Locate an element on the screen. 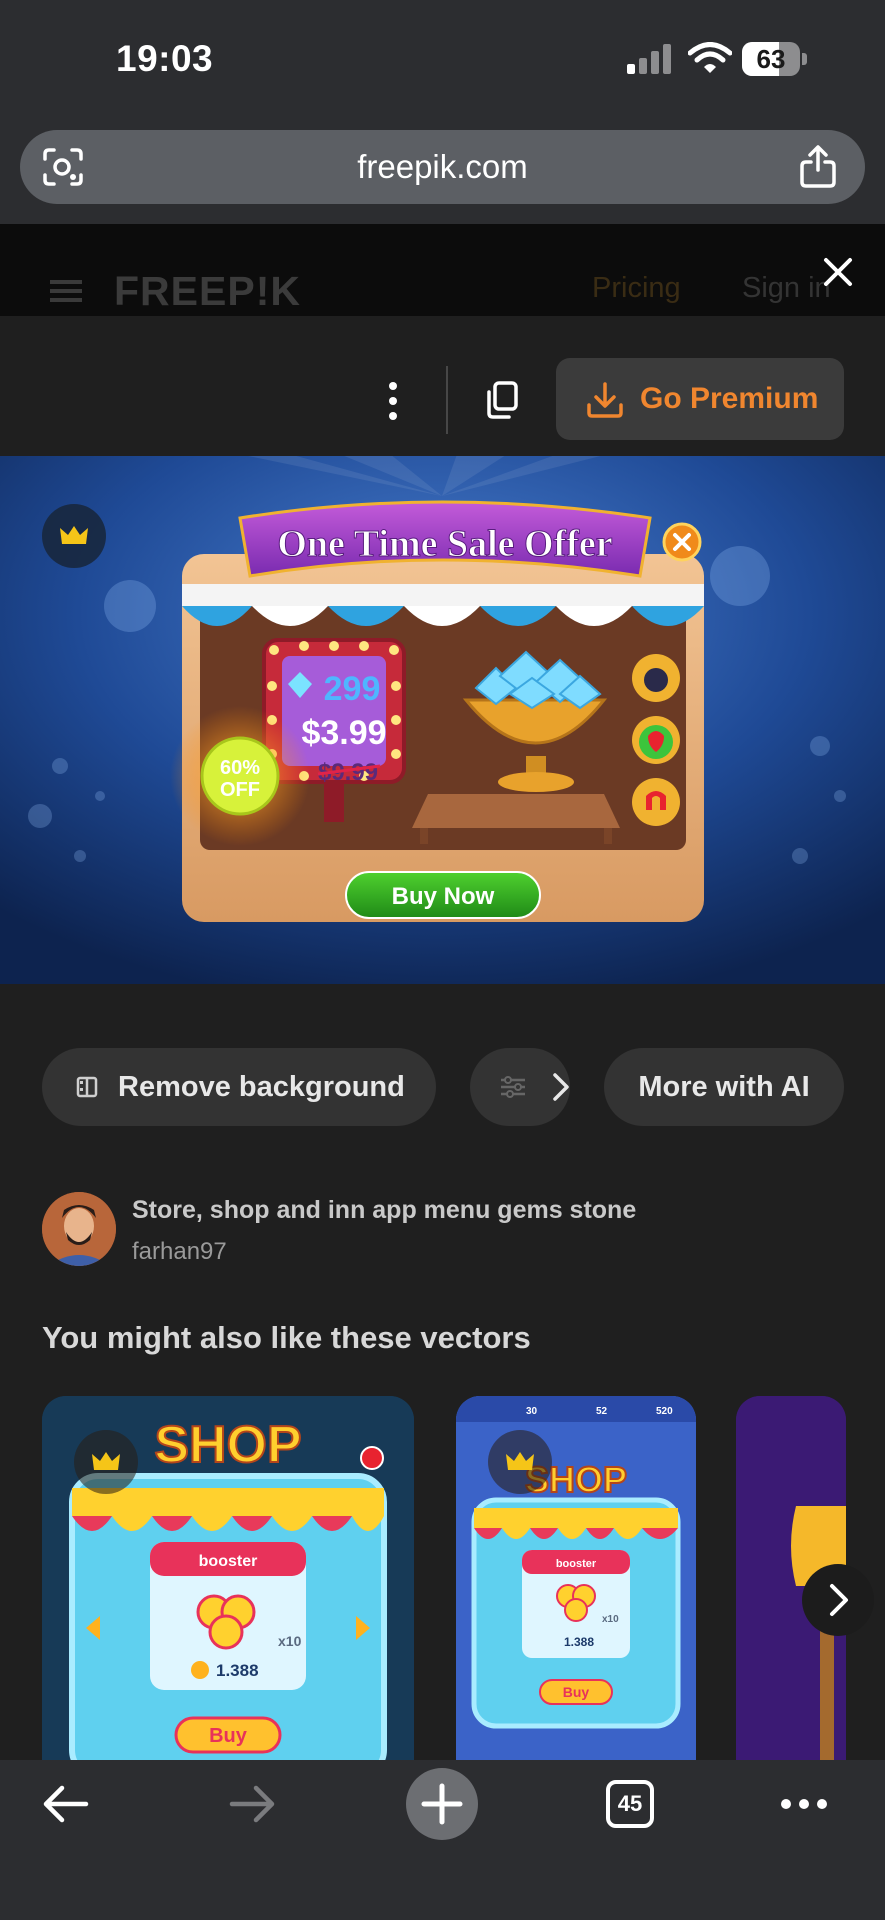 The image size is (885, 1920). remove-background-button: Remove background is located at coordinates (239, 1087).